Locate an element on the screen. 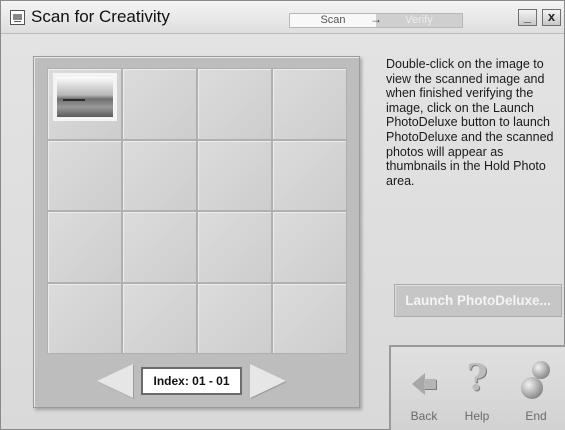 This screenshot has height=430, width=565. title-bar: Scan for Creativity Scan Verify → _ x is located at coordinates (282, 17).